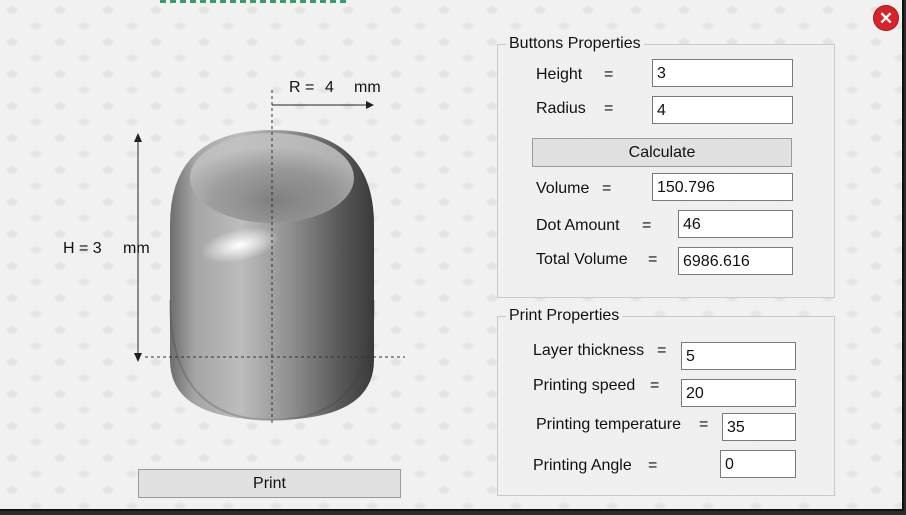  What do you see at coordinates (582, 465) in the screenshot?
I see `printing-angle-label: Printing Angle` at bounding box center [582, 465].